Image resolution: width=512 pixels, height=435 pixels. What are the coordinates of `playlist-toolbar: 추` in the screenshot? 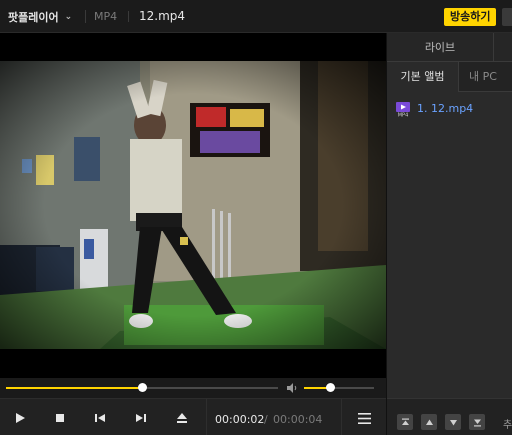 It's located at (449, 416).